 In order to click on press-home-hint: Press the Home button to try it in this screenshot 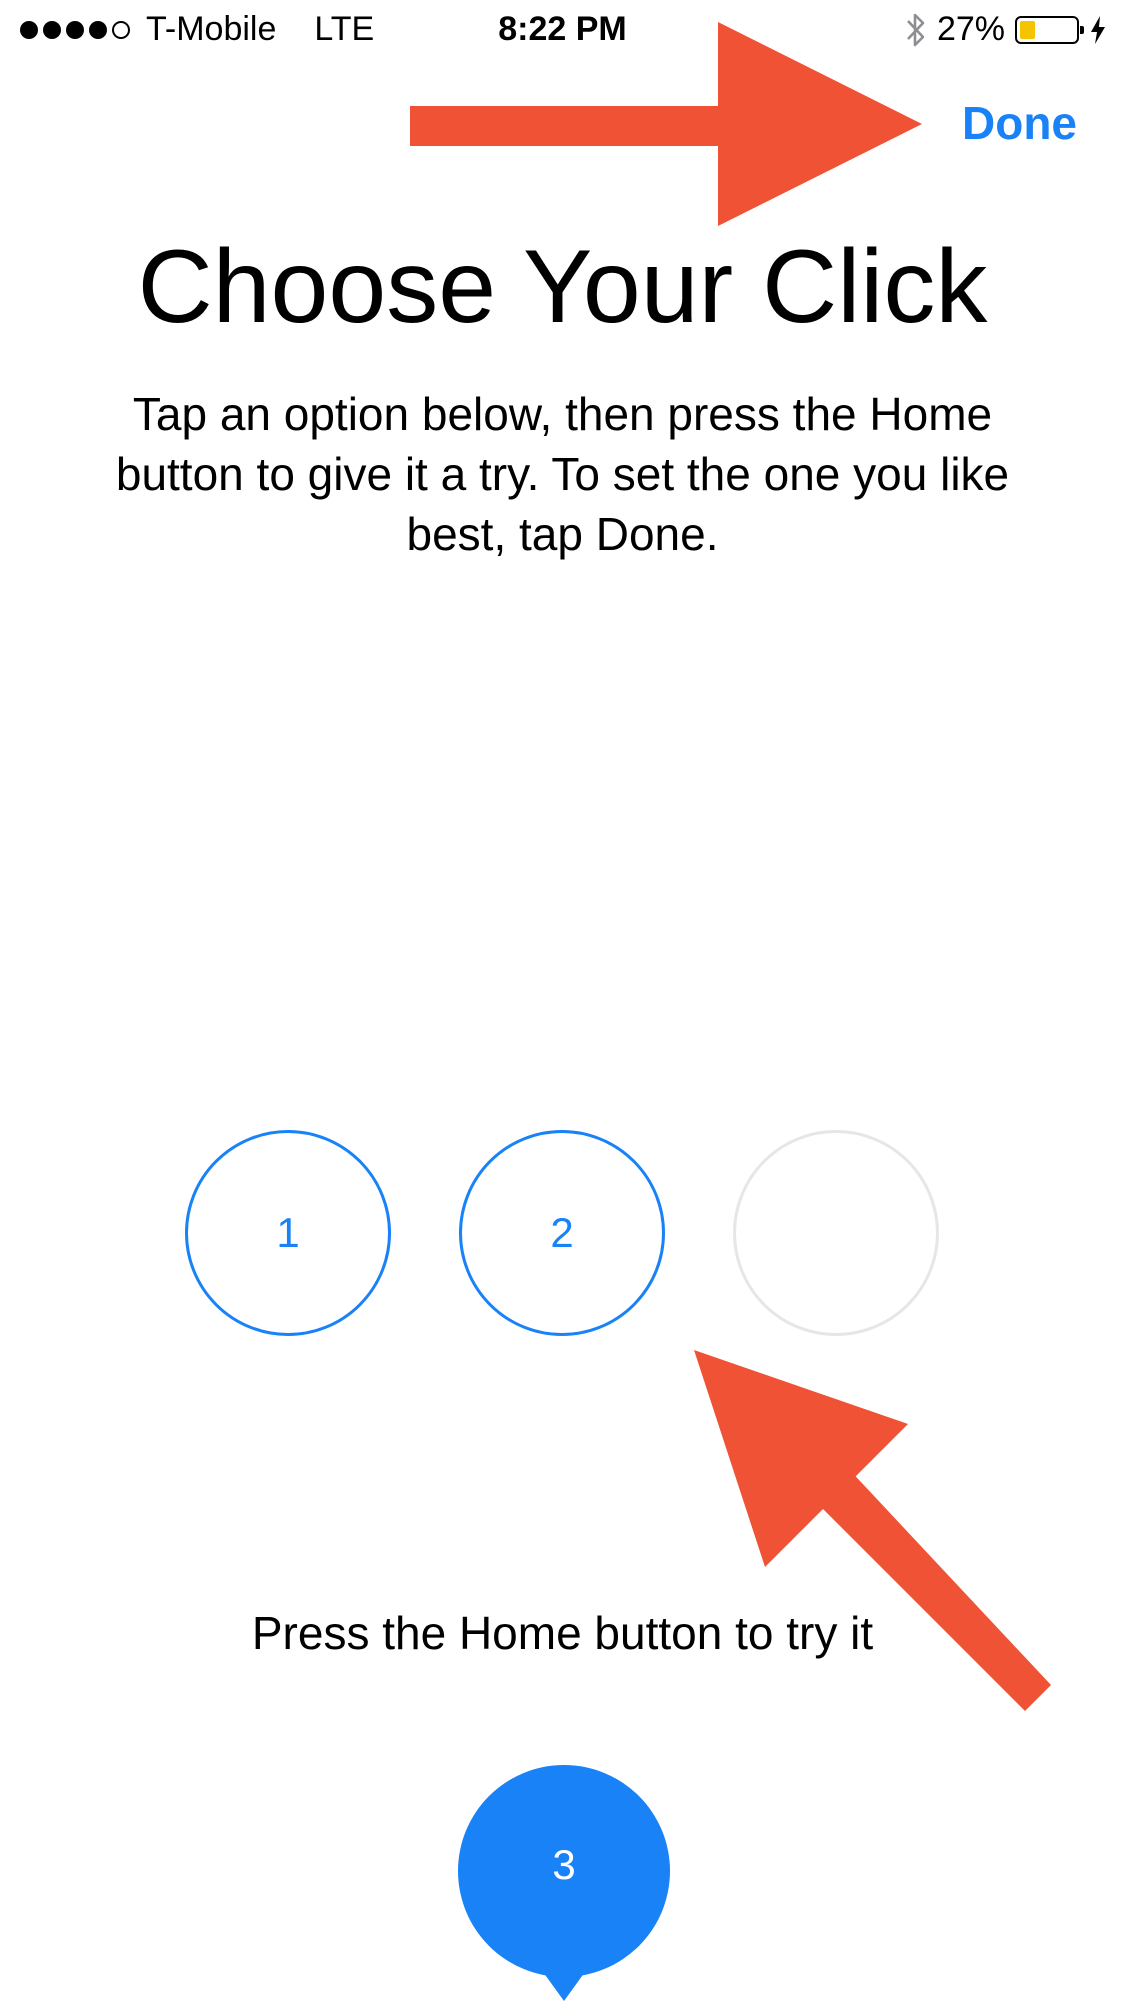, I will do `click(562, 1633)`.